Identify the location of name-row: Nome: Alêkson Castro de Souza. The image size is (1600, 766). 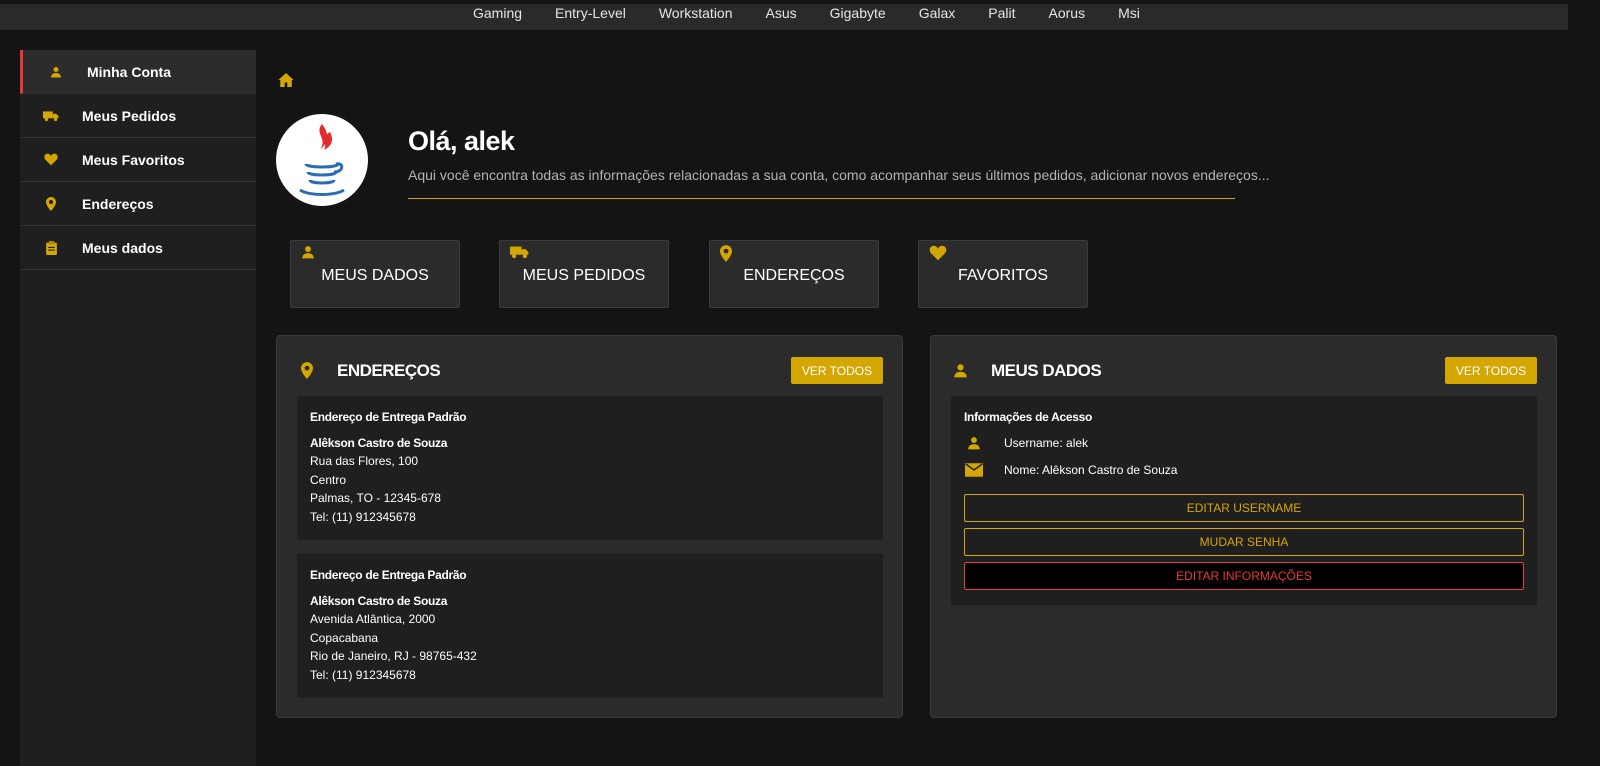
(1070, 470).